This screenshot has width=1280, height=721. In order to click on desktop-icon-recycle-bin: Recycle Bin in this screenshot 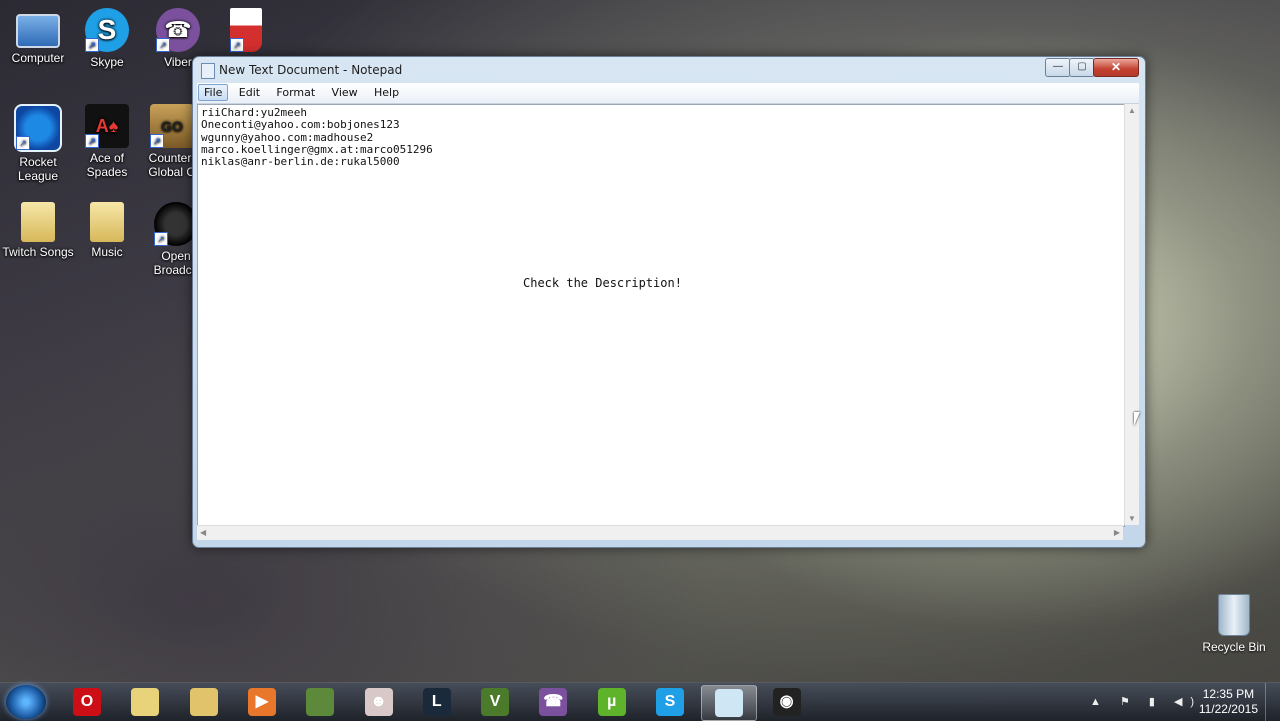, I will do `click(1234, 624)`.